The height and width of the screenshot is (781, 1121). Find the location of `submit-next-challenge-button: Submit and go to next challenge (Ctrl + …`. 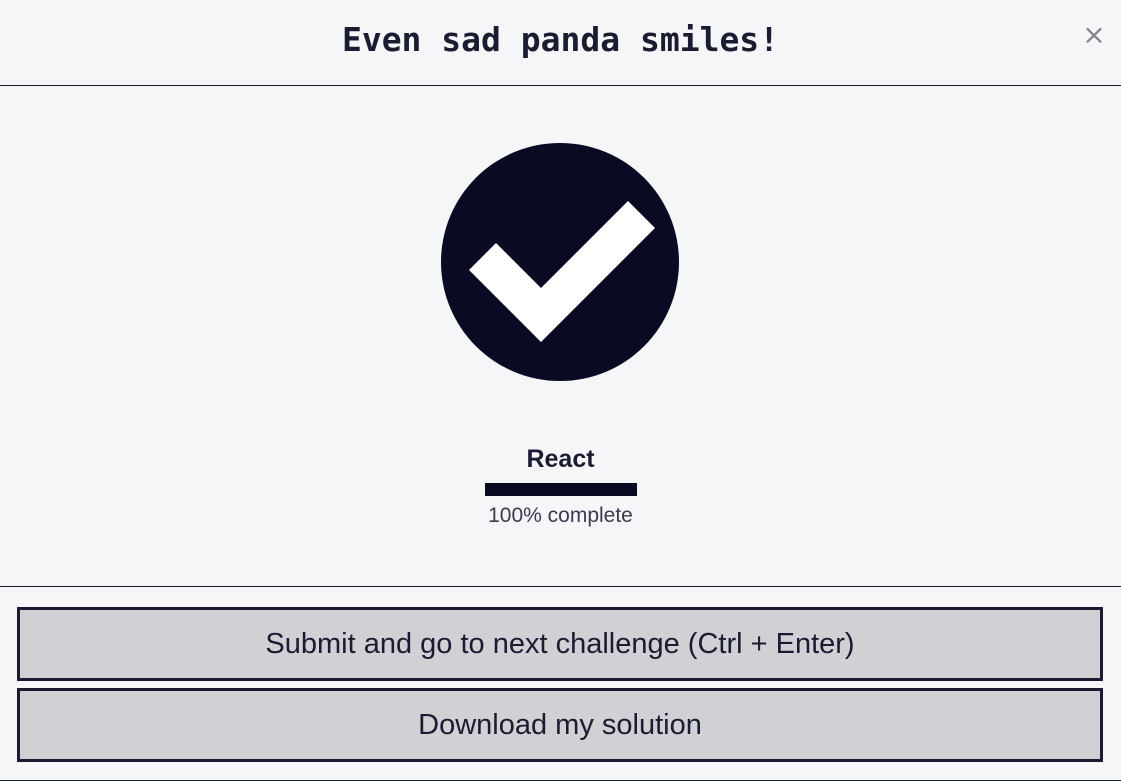

submit-next-challenge-button: Submit and go to next challenge (Ctrl + … is located at coordinates (560, 644).